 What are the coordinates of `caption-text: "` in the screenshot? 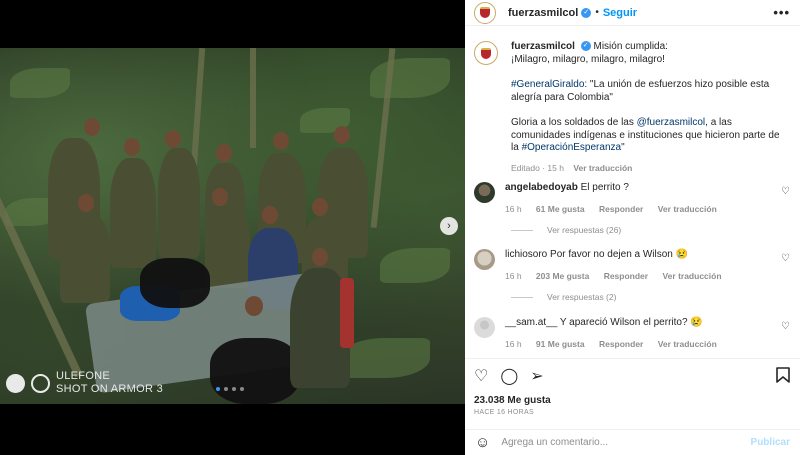 It's located at (623, 147).